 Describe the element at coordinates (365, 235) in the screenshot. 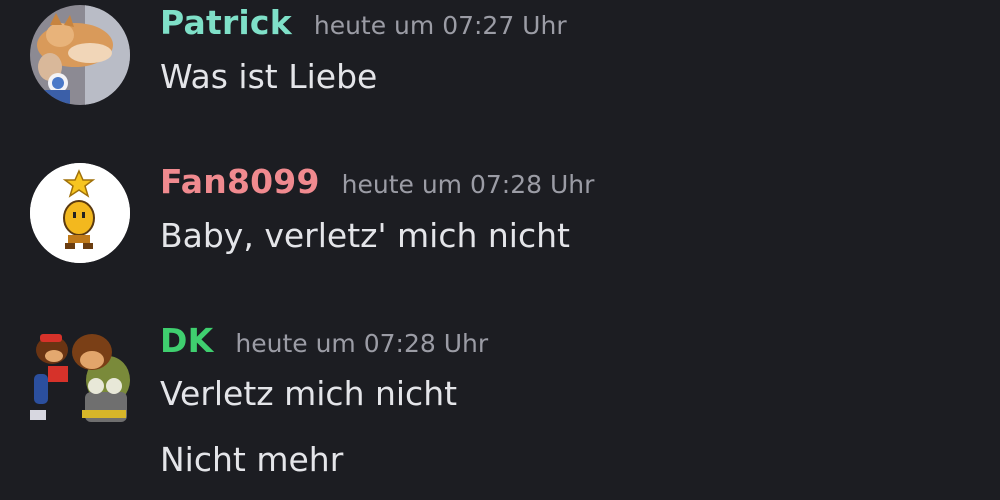

I see `message-text: Baby, verletz' mich nicht` at that location.